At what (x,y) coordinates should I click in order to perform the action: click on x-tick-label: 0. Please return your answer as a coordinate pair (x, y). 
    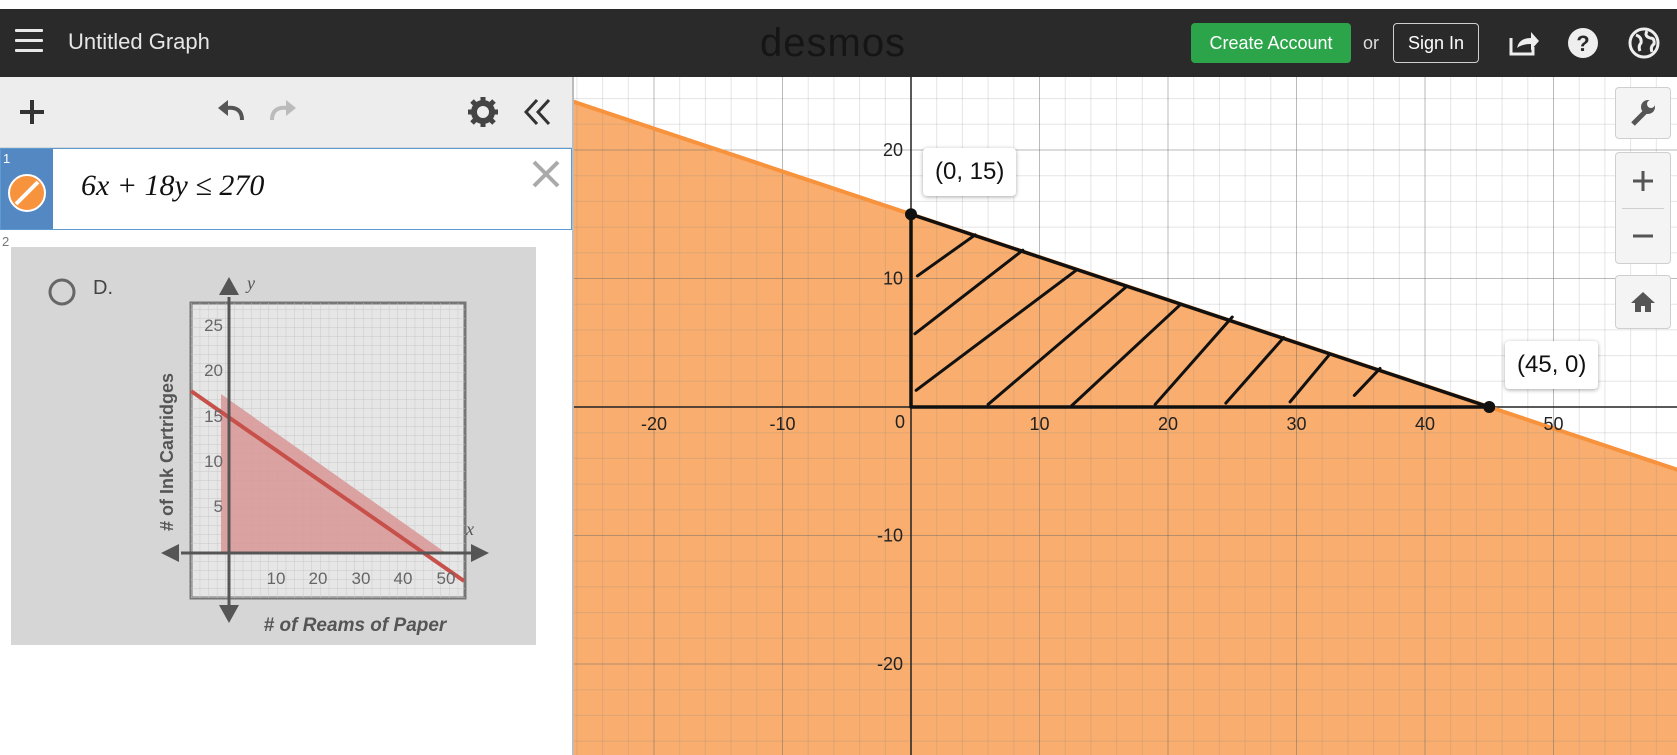
    Looking at the image, I should click on (900, 422).